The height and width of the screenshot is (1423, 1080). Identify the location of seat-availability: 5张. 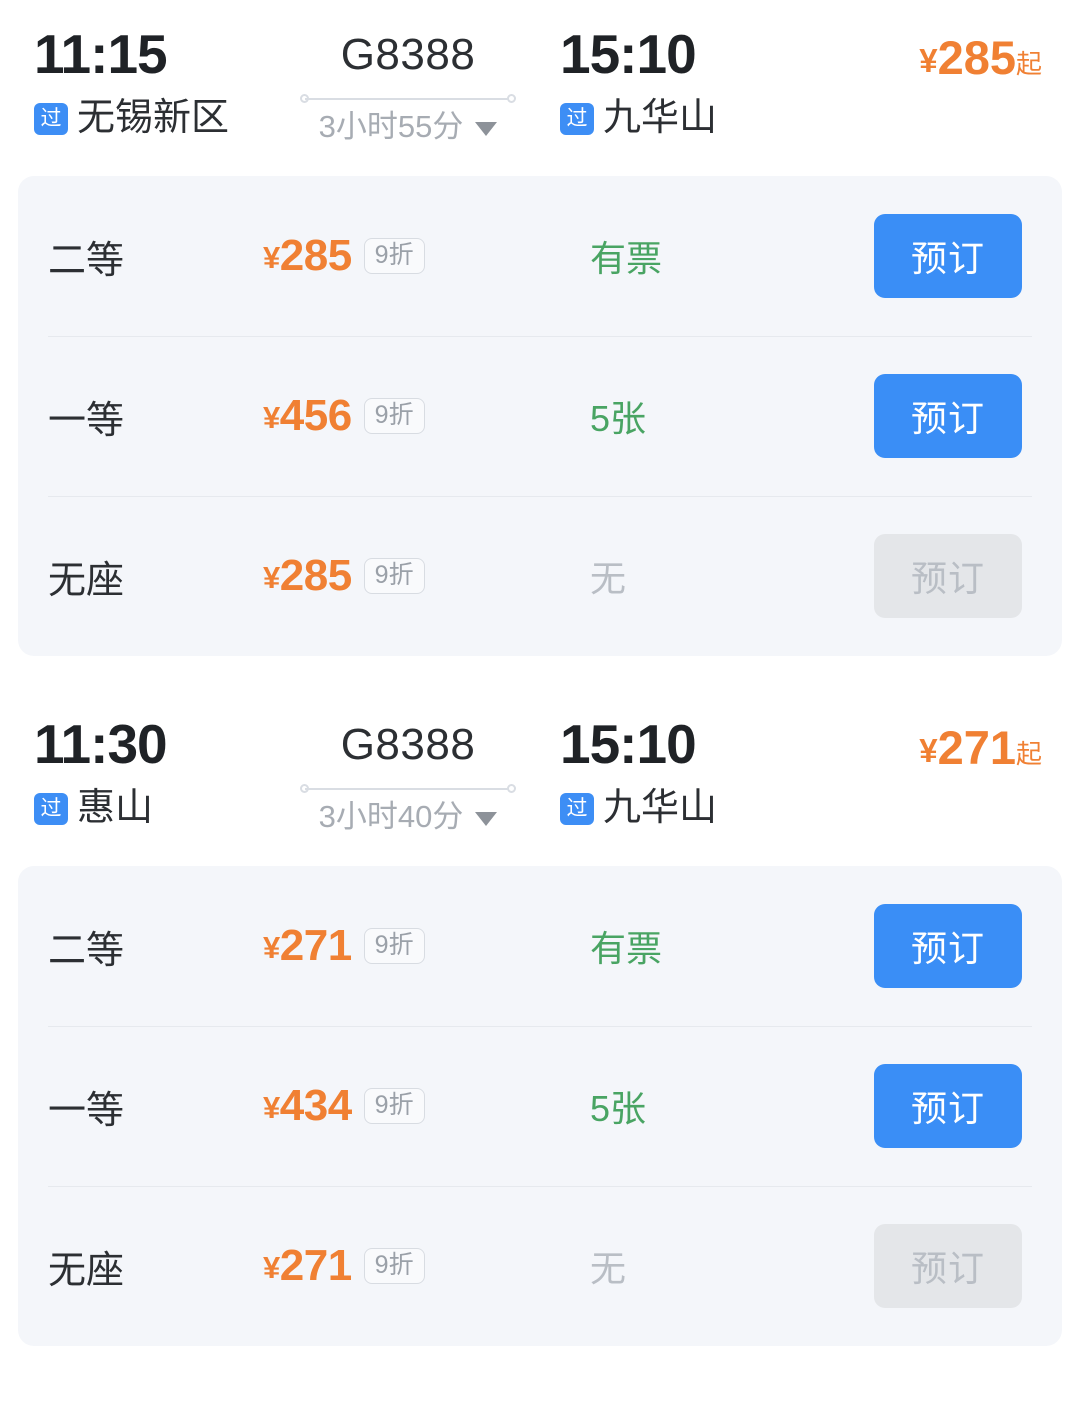
(618, 418).